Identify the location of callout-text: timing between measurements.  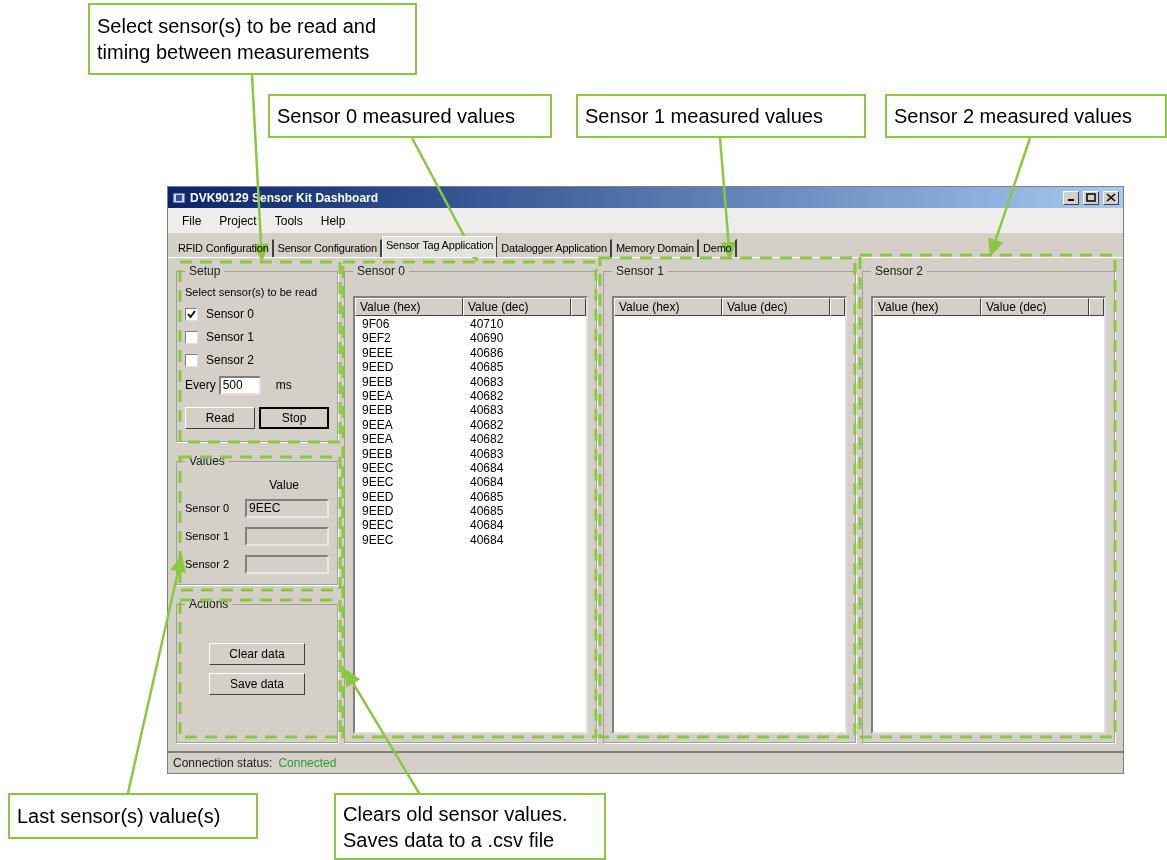
(234, 52).